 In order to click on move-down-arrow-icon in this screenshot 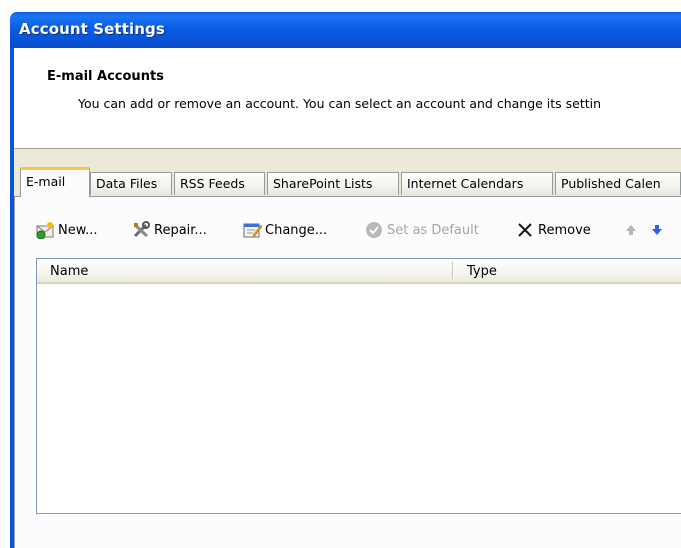, I will do `click(659, 230)`.